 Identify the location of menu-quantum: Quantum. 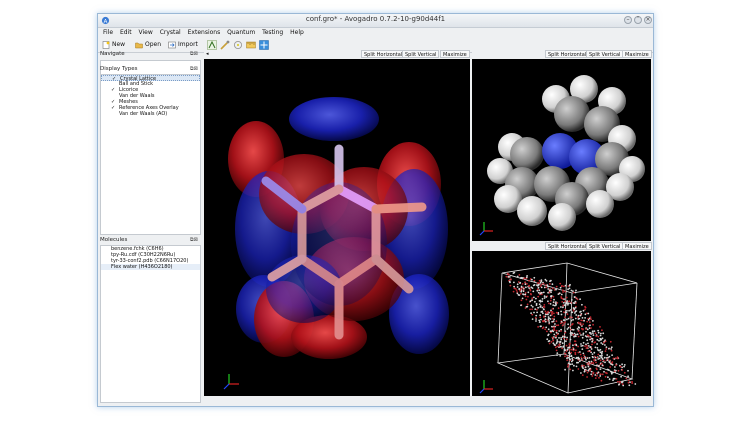
(241, 33).